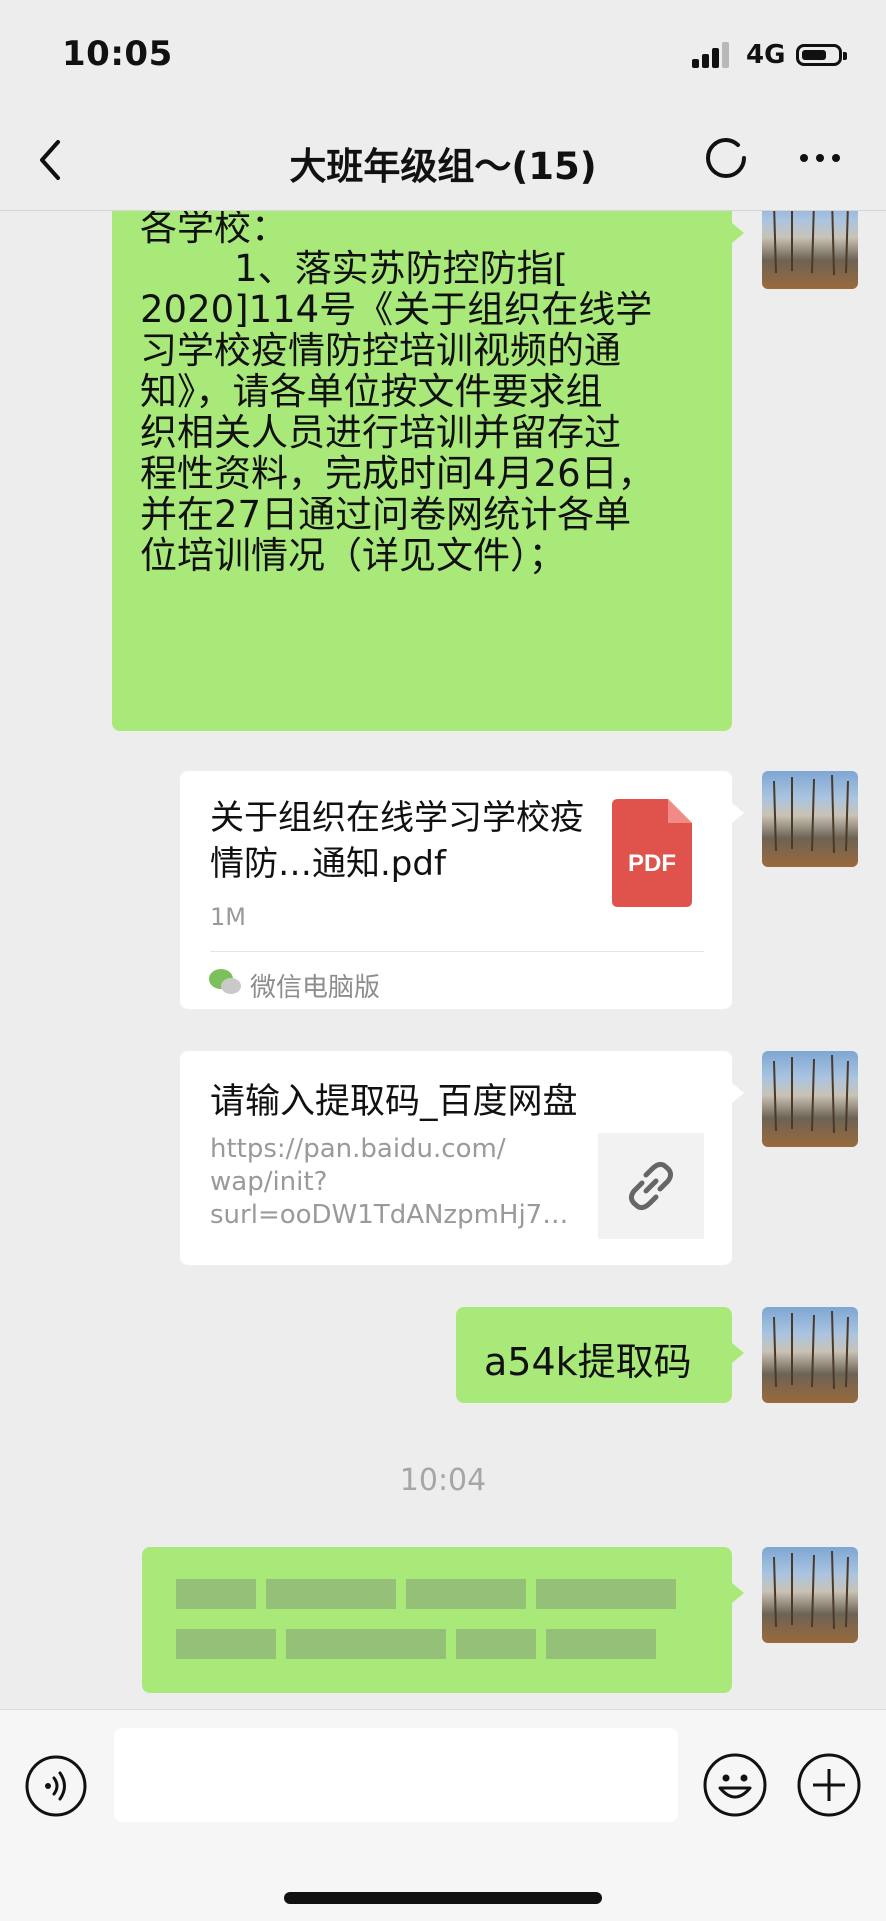 The height and width of the screenshot is (1921, 886). I want to click on voice-icon, so click(56, 1786).